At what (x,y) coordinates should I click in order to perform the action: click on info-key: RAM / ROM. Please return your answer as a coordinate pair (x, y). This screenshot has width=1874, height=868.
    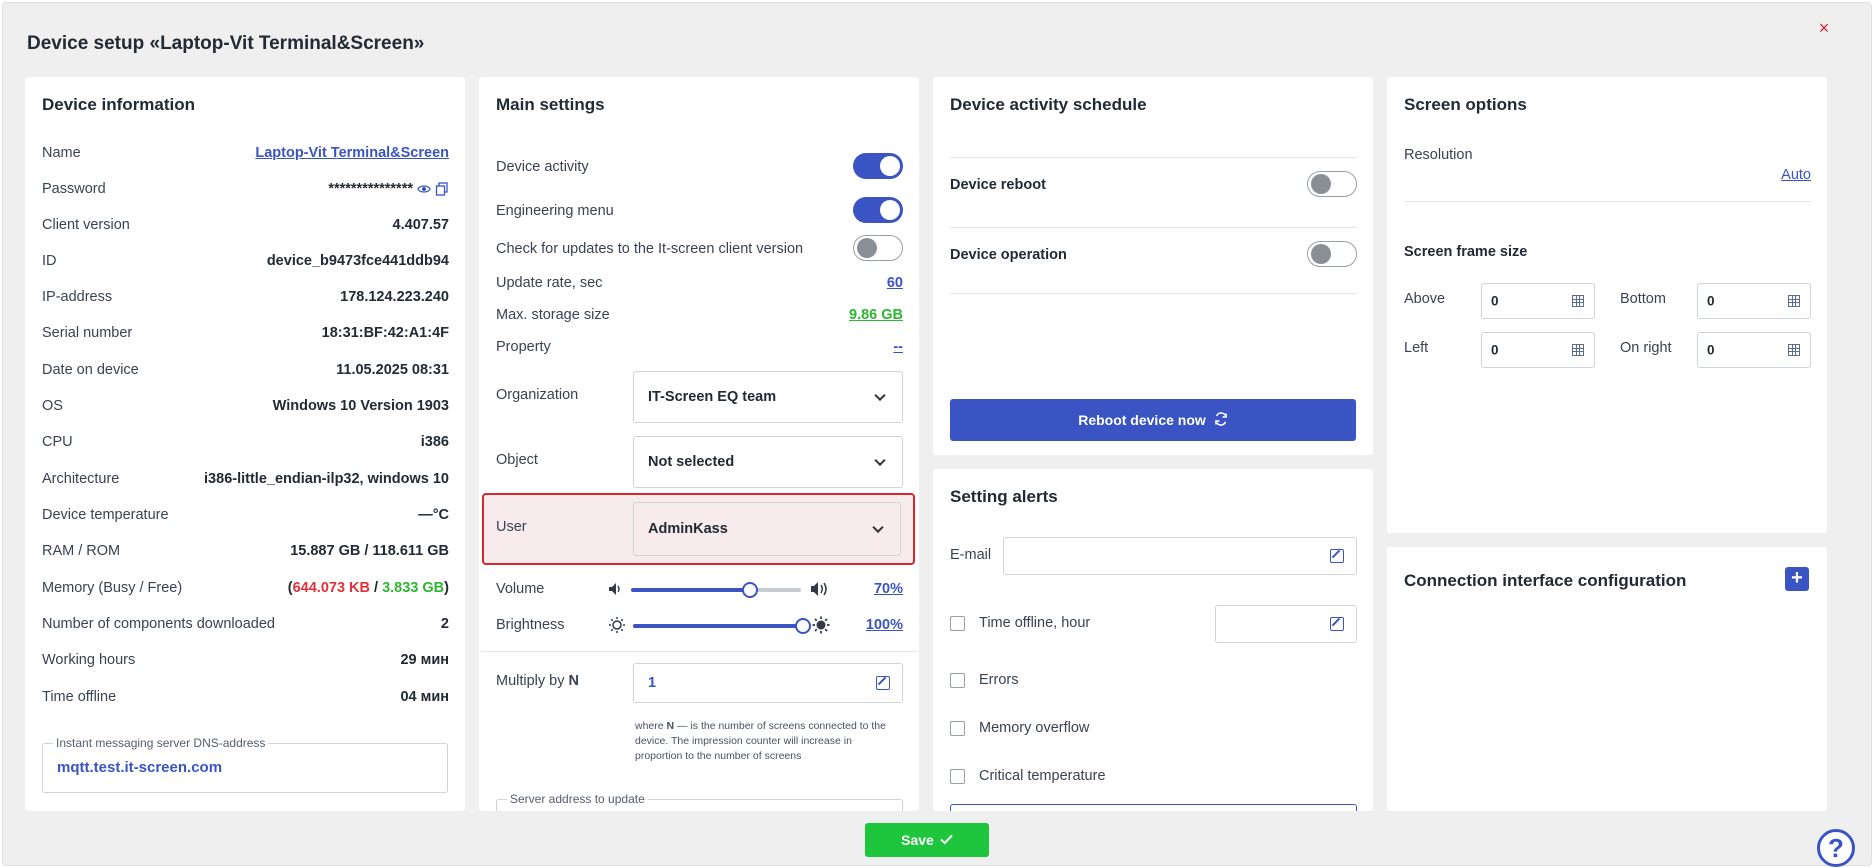
    Looking at the image, I should click on (81, 551).